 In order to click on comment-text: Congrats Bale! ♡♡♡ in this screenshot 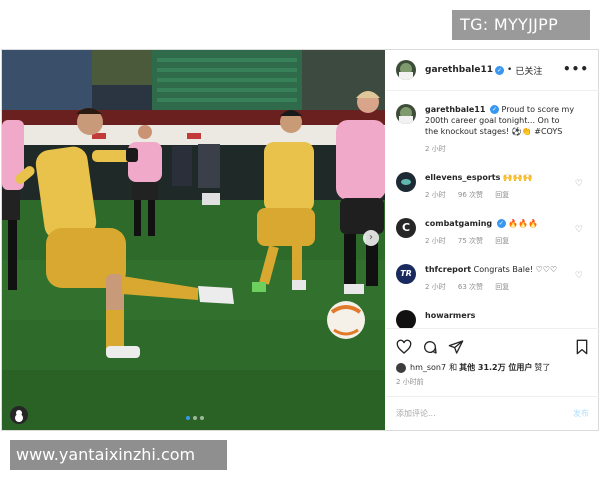, I will do `click(515, 269)`.